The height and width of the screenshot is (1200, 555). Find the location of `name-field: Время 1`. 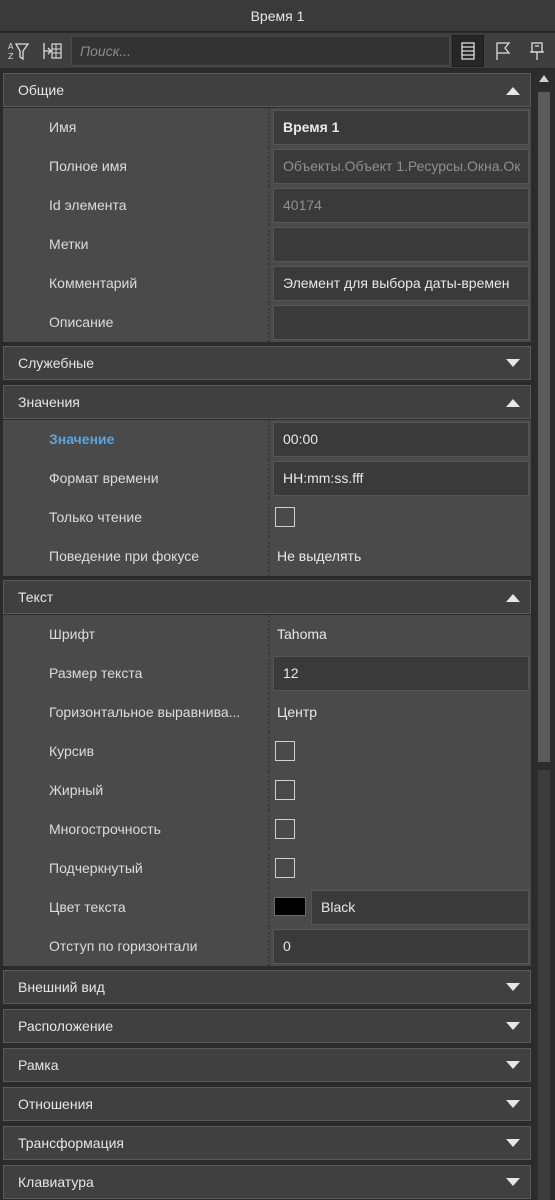

name-field: Время 1 is located at coordinates (401, 127).